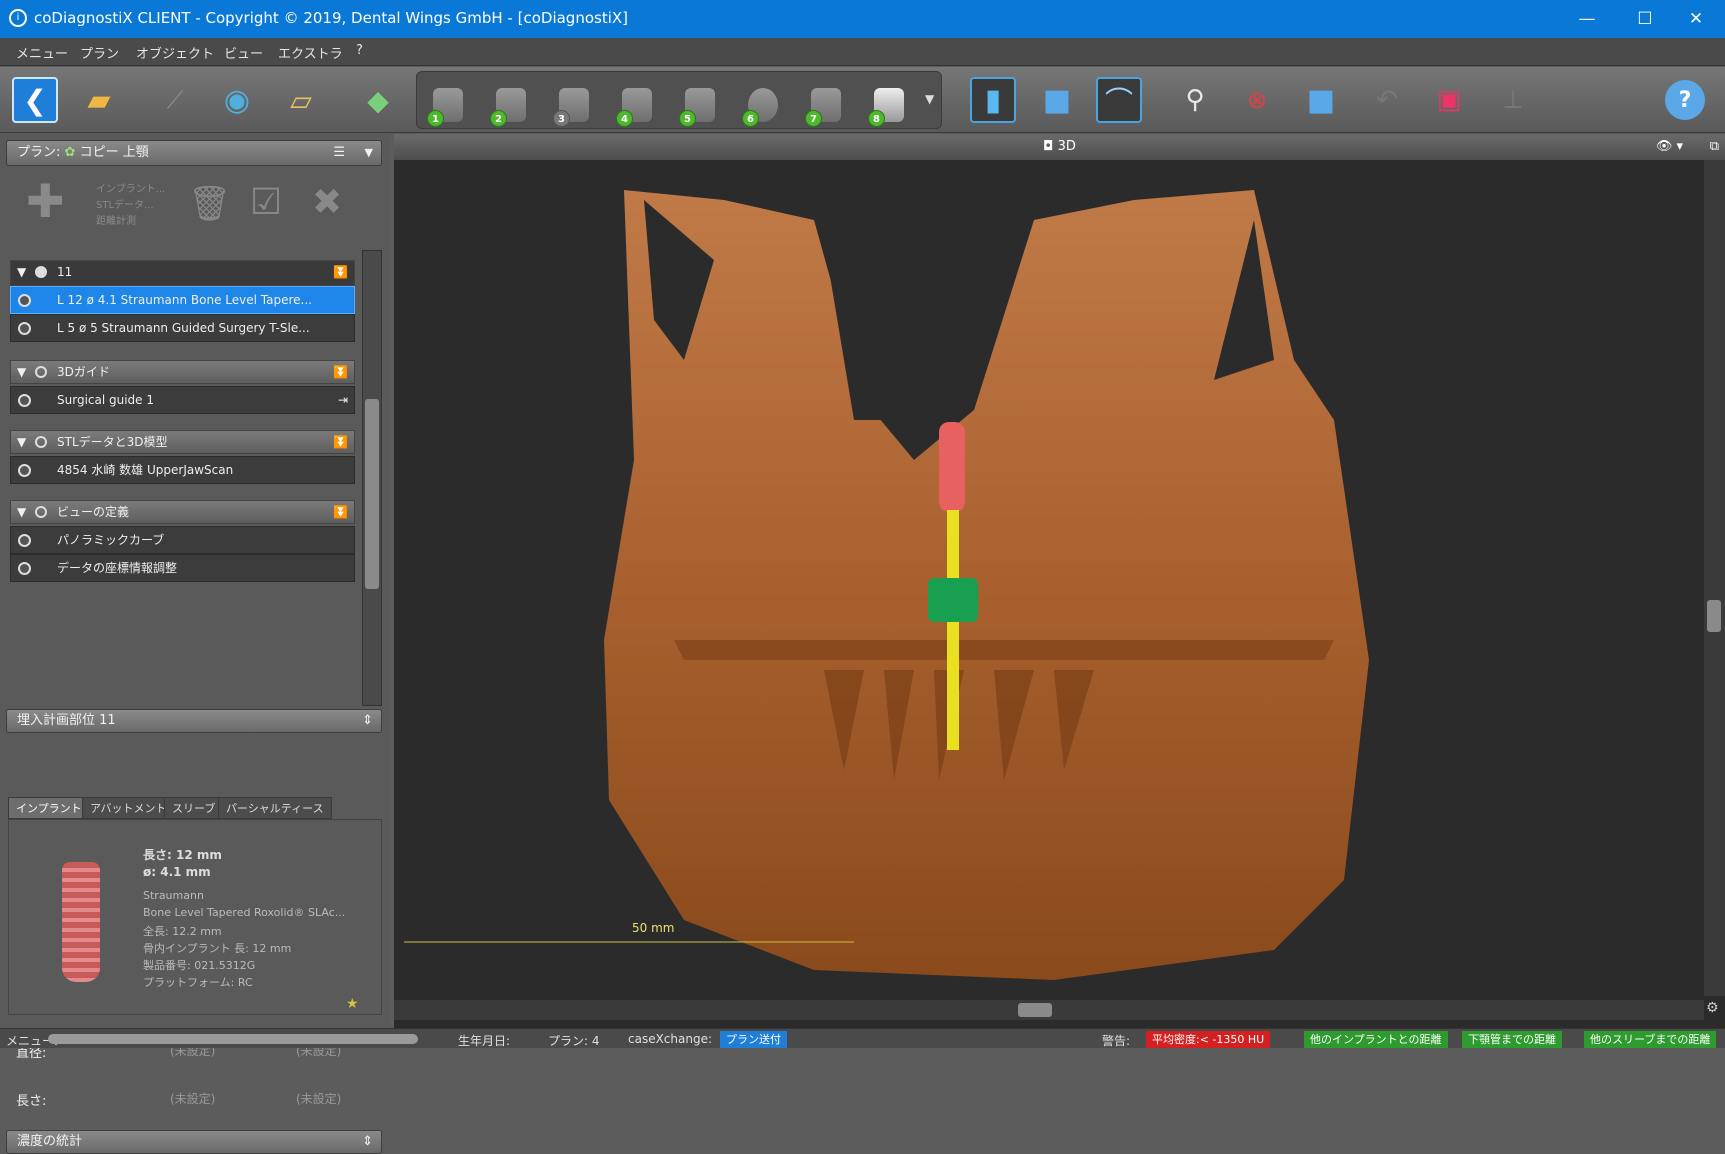  What do you see at coordinates (359, 50) in the screenshot?
I see `menu-item-help: ?` at bounding box center [359, 50].